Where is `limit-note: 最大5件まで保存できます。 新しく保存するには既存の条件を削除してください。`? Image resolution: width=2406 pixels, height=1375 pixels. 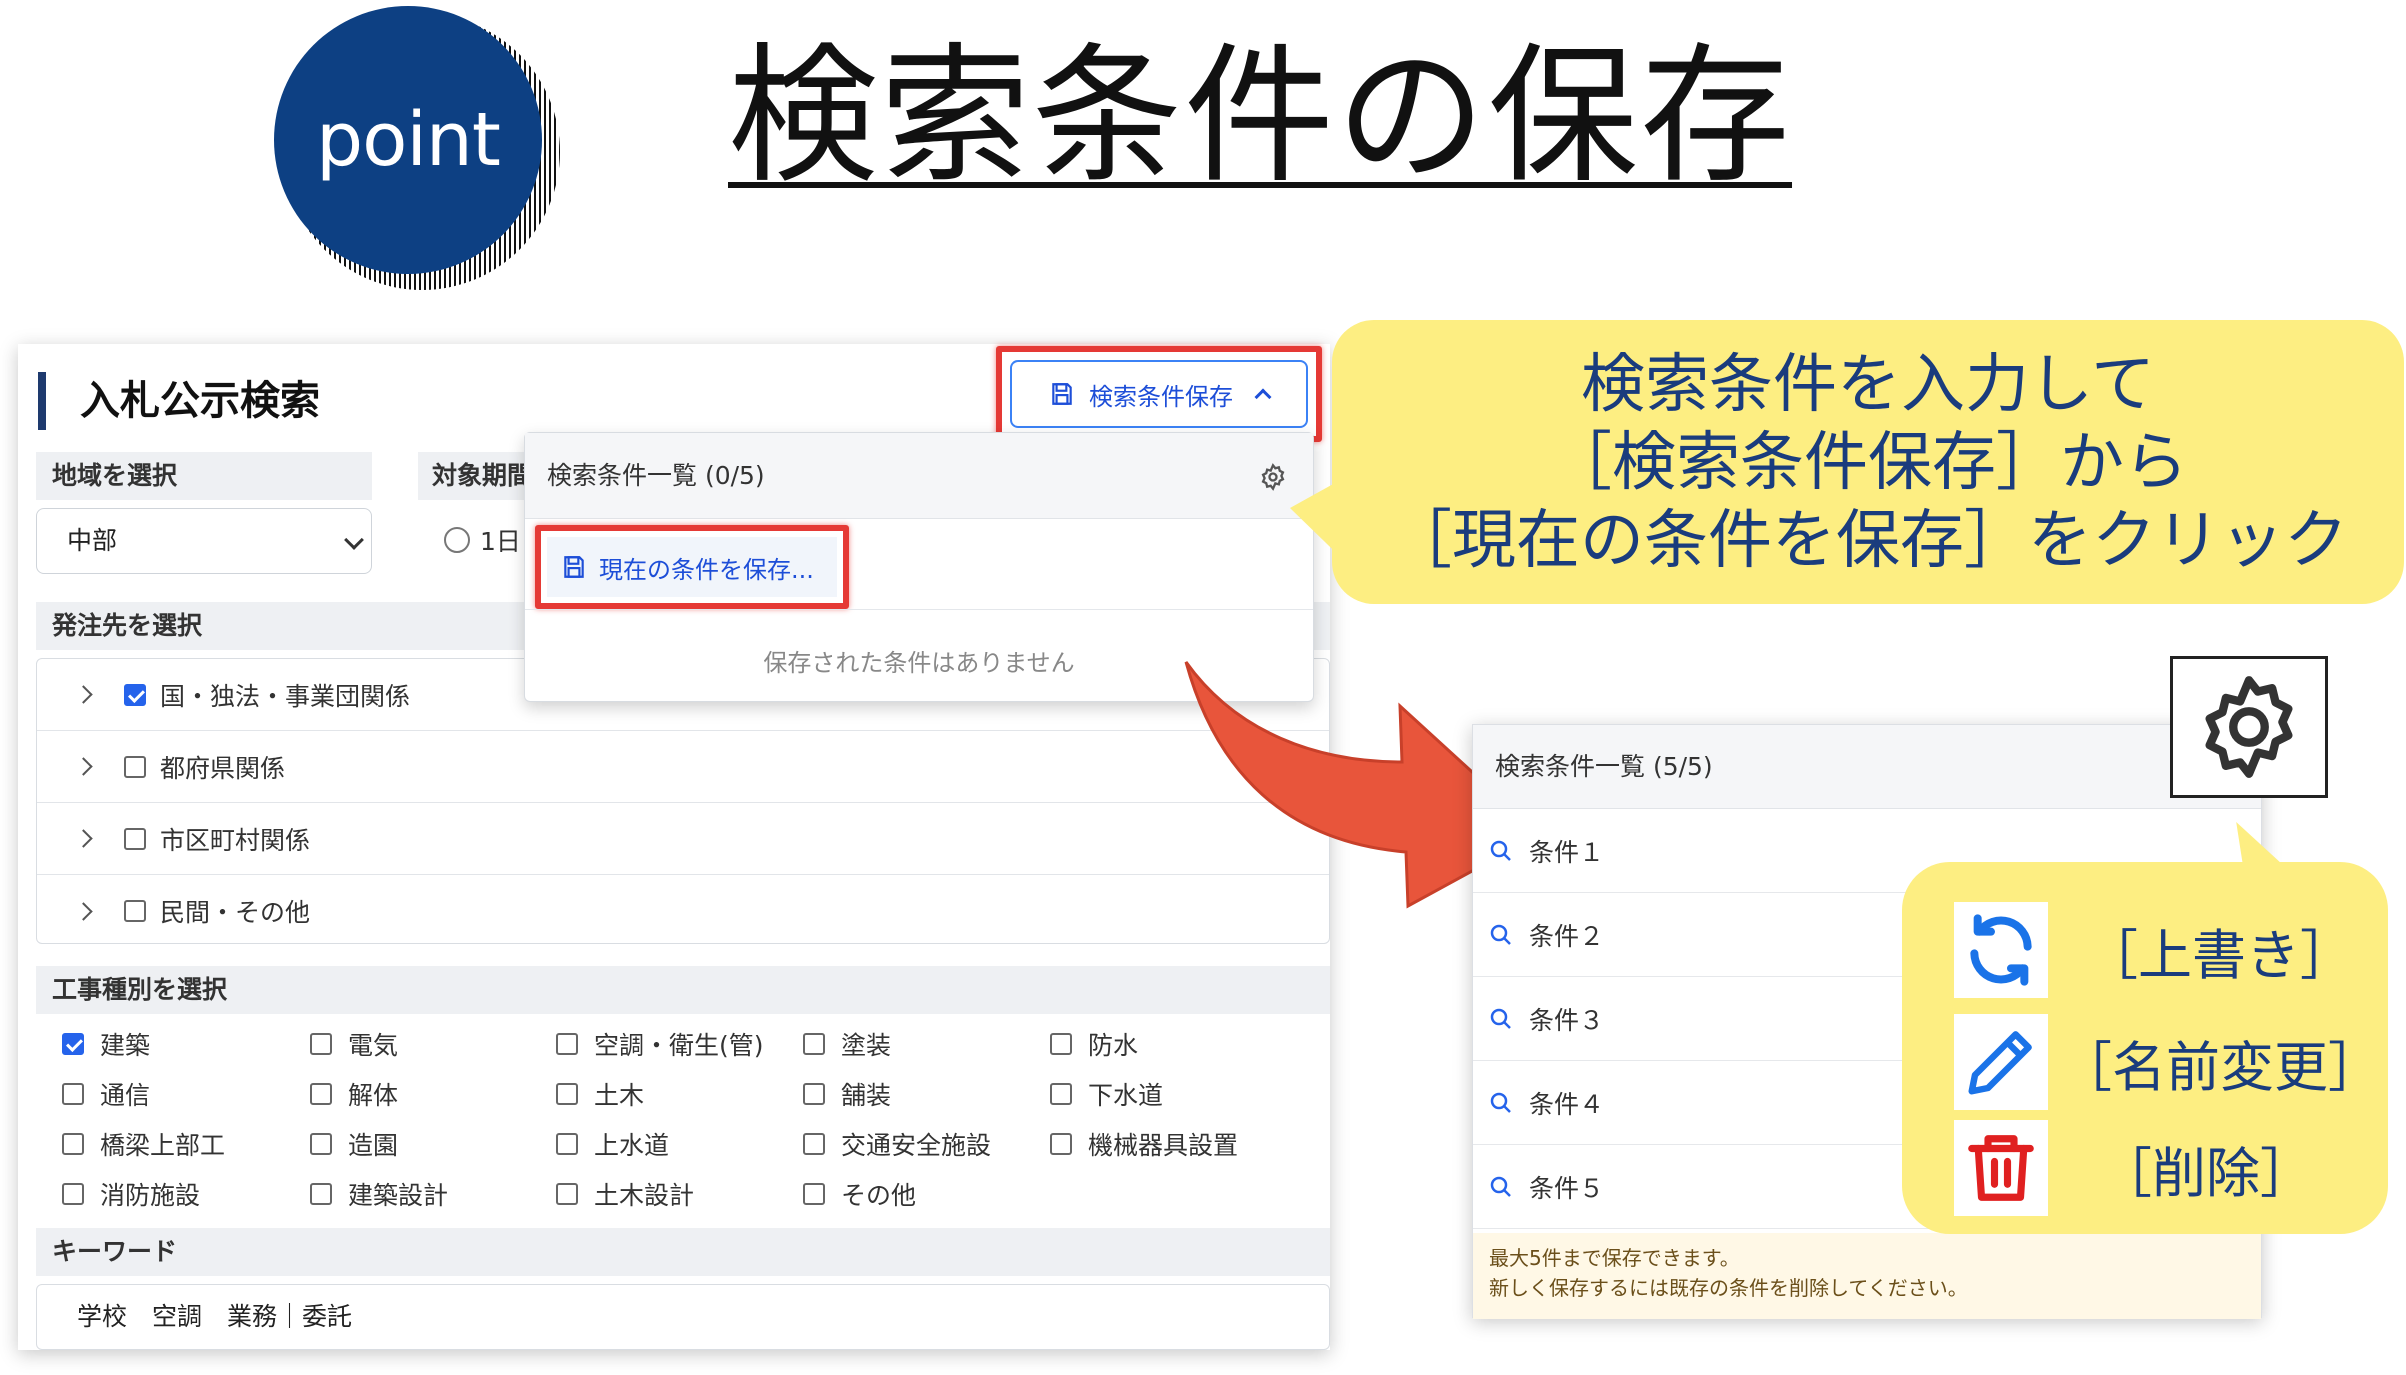 limit-note: 最大5件まで保存できます。 新しく保存するには既存の条件を削除してください。 is located at coordinates (1867, 1276).